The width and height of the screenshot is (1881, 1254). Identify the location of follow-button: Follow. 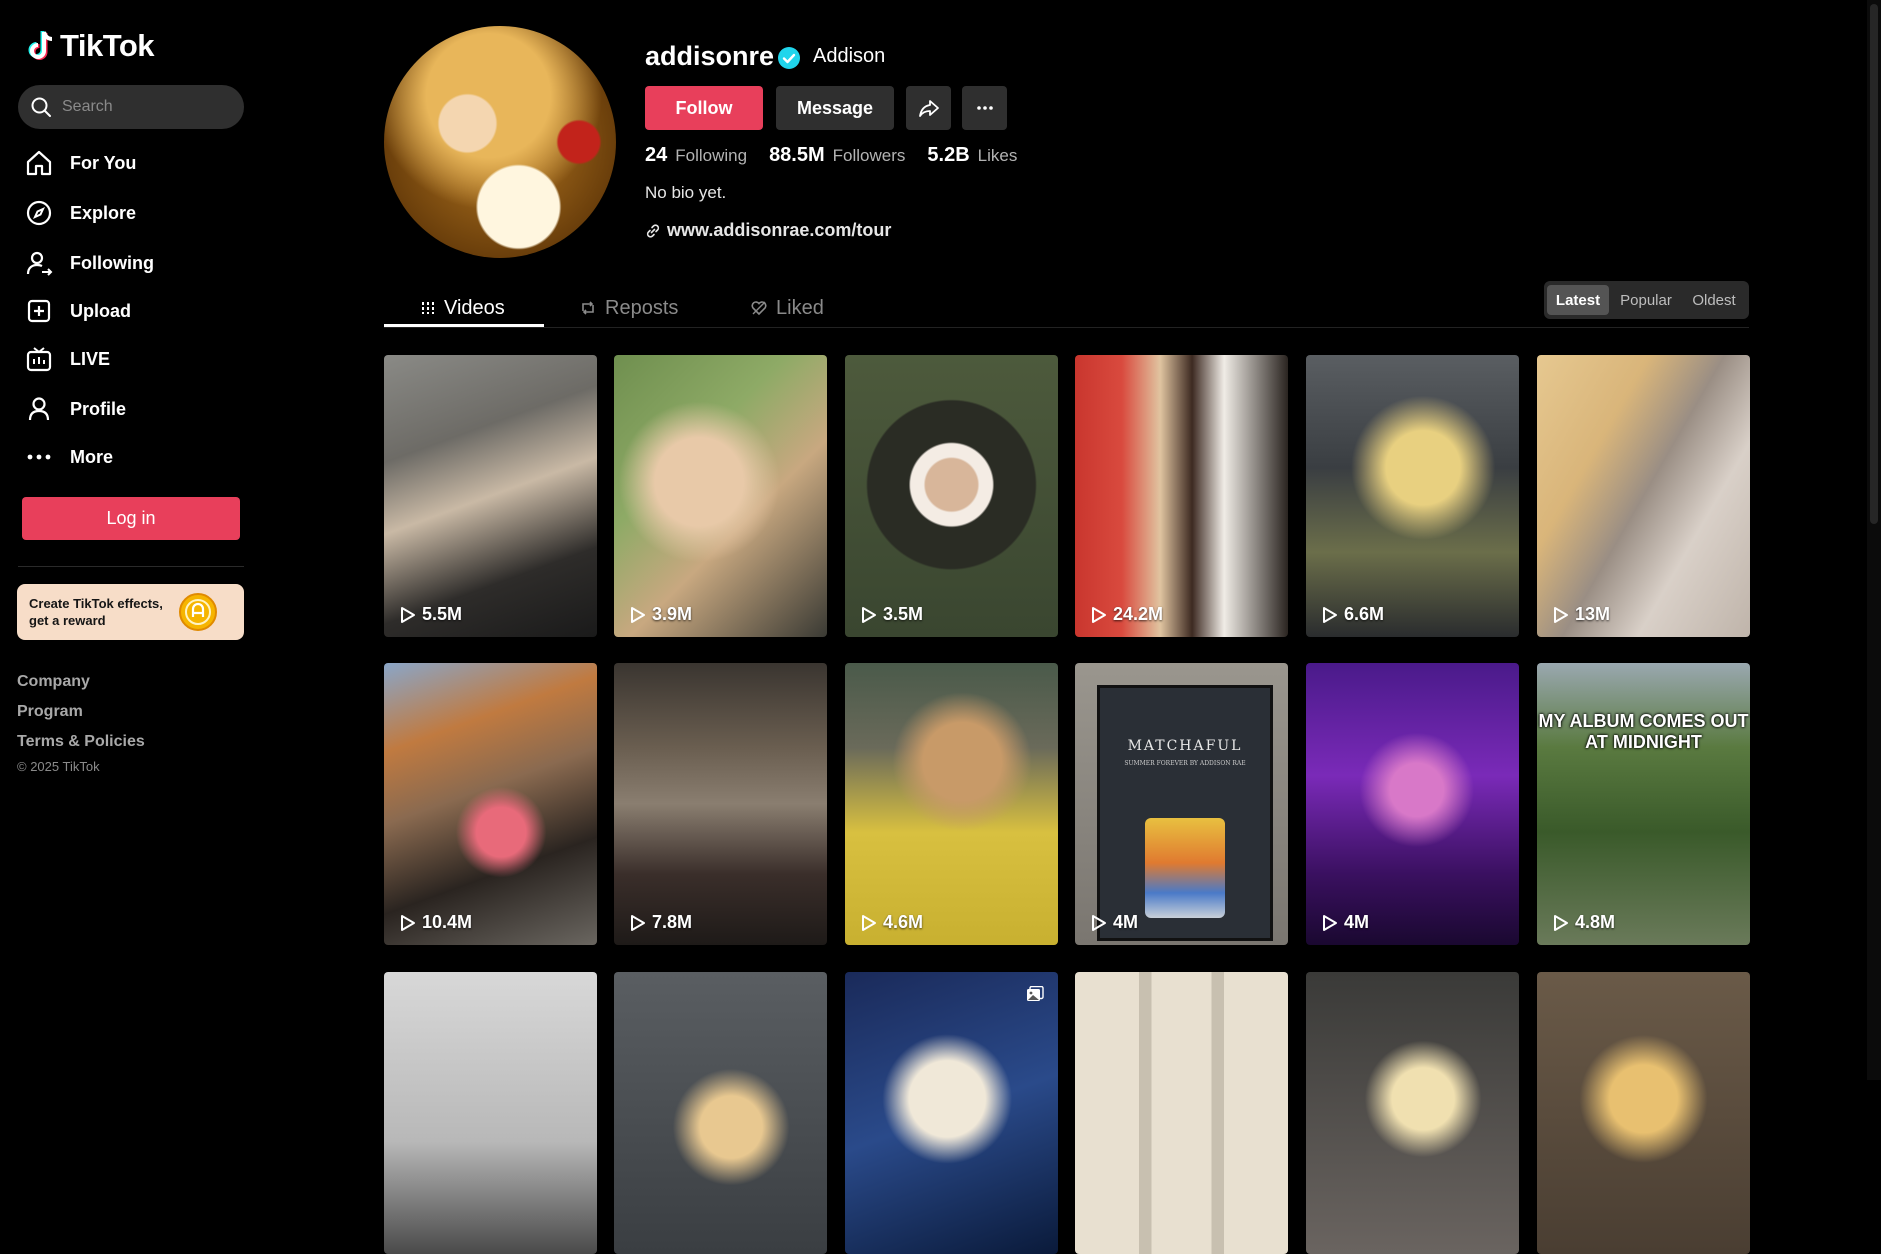
(704, 108).